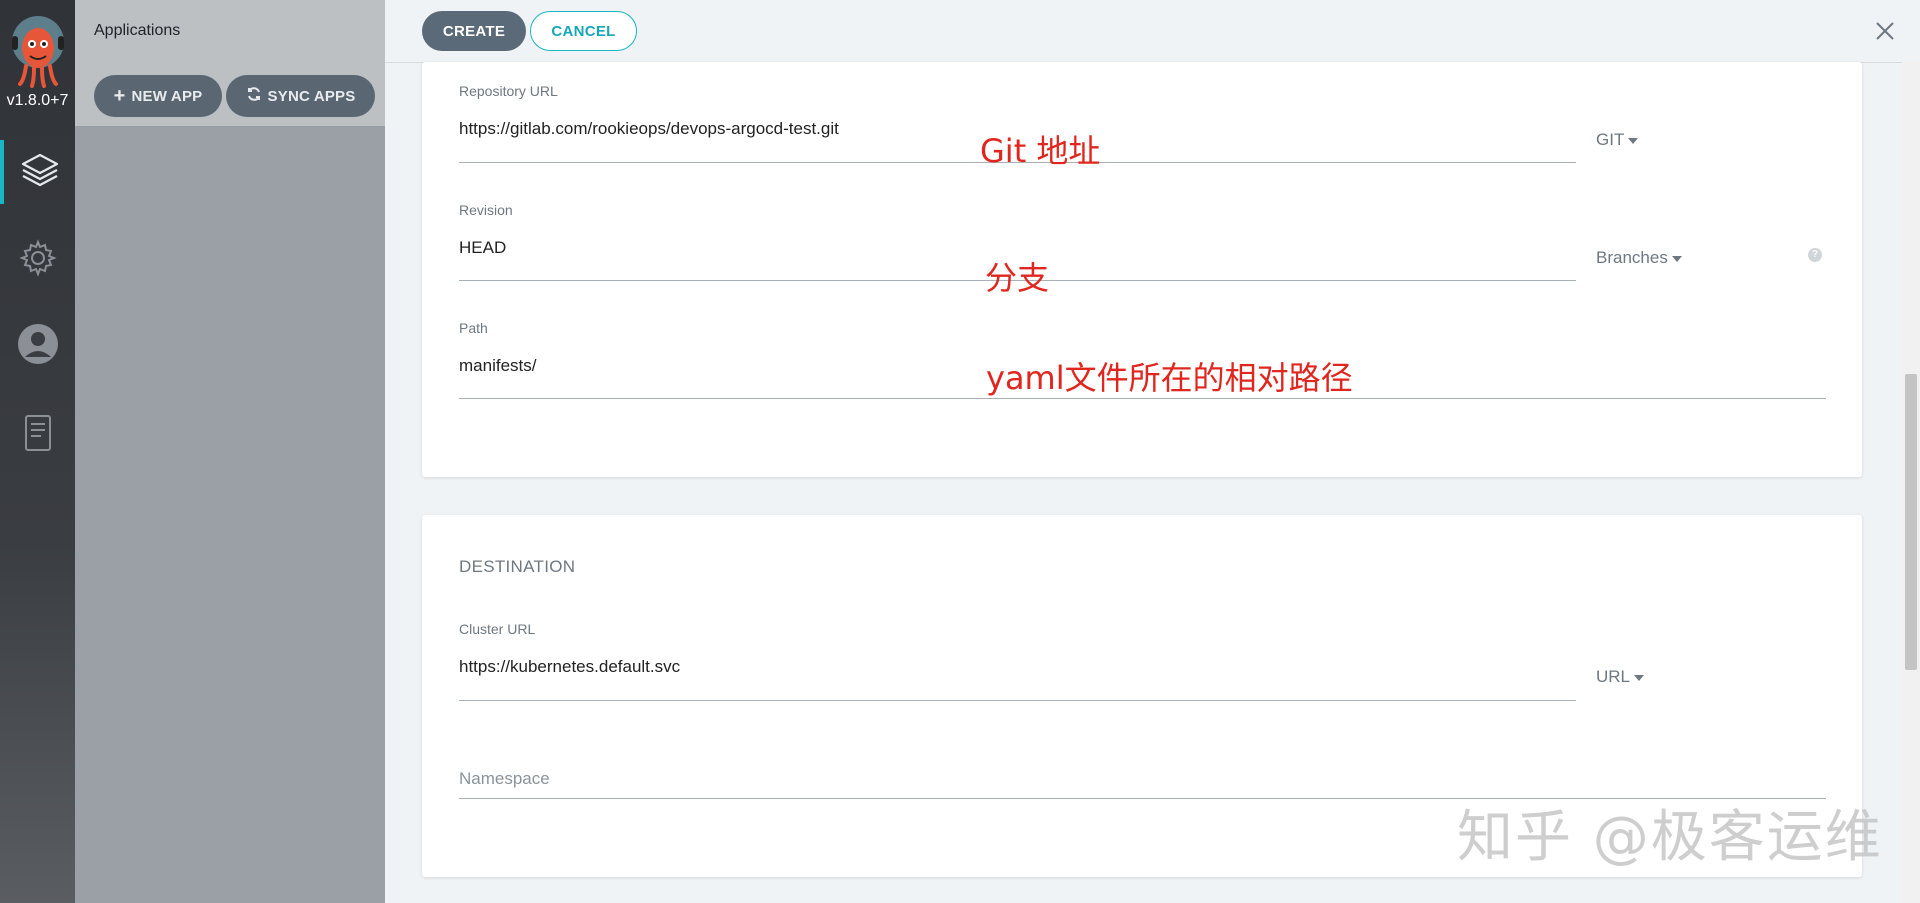  What do you see at coordinates (1670, 837) in the screenshot?
I see `watermark: 知乎 @极客运维` at bounding box center [1670, 837].